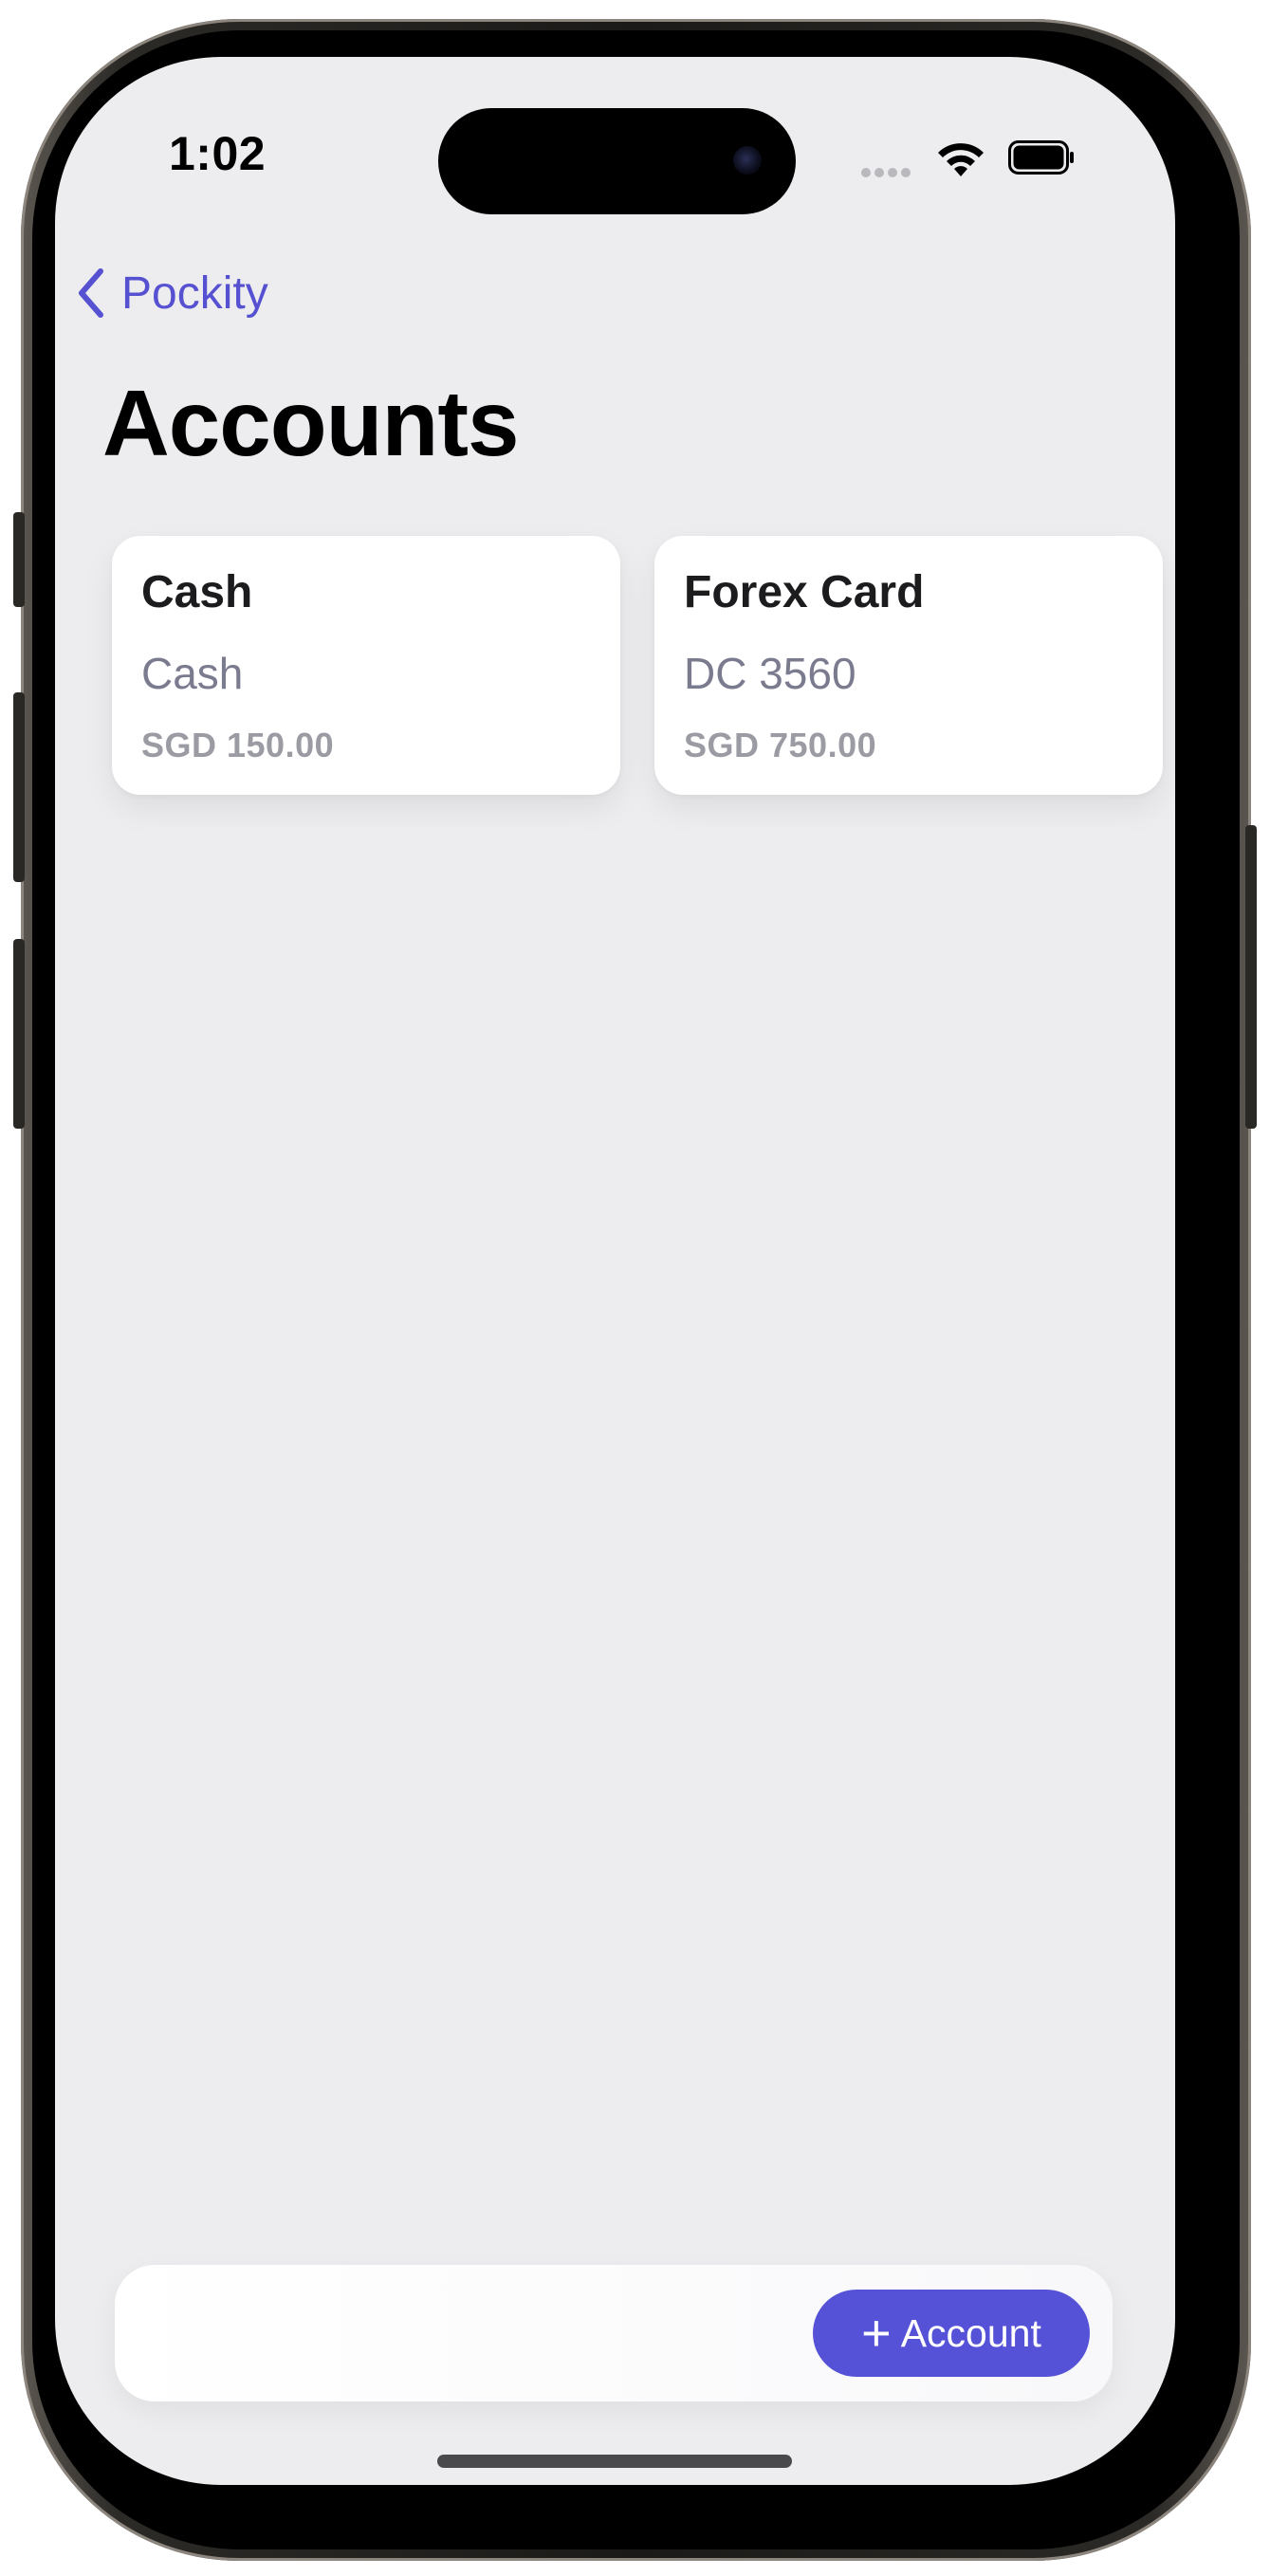  What do you see at coordinates (194, 293) in the screenshot?
I see `back-label: Pockity` at bounding box center [194, 293].